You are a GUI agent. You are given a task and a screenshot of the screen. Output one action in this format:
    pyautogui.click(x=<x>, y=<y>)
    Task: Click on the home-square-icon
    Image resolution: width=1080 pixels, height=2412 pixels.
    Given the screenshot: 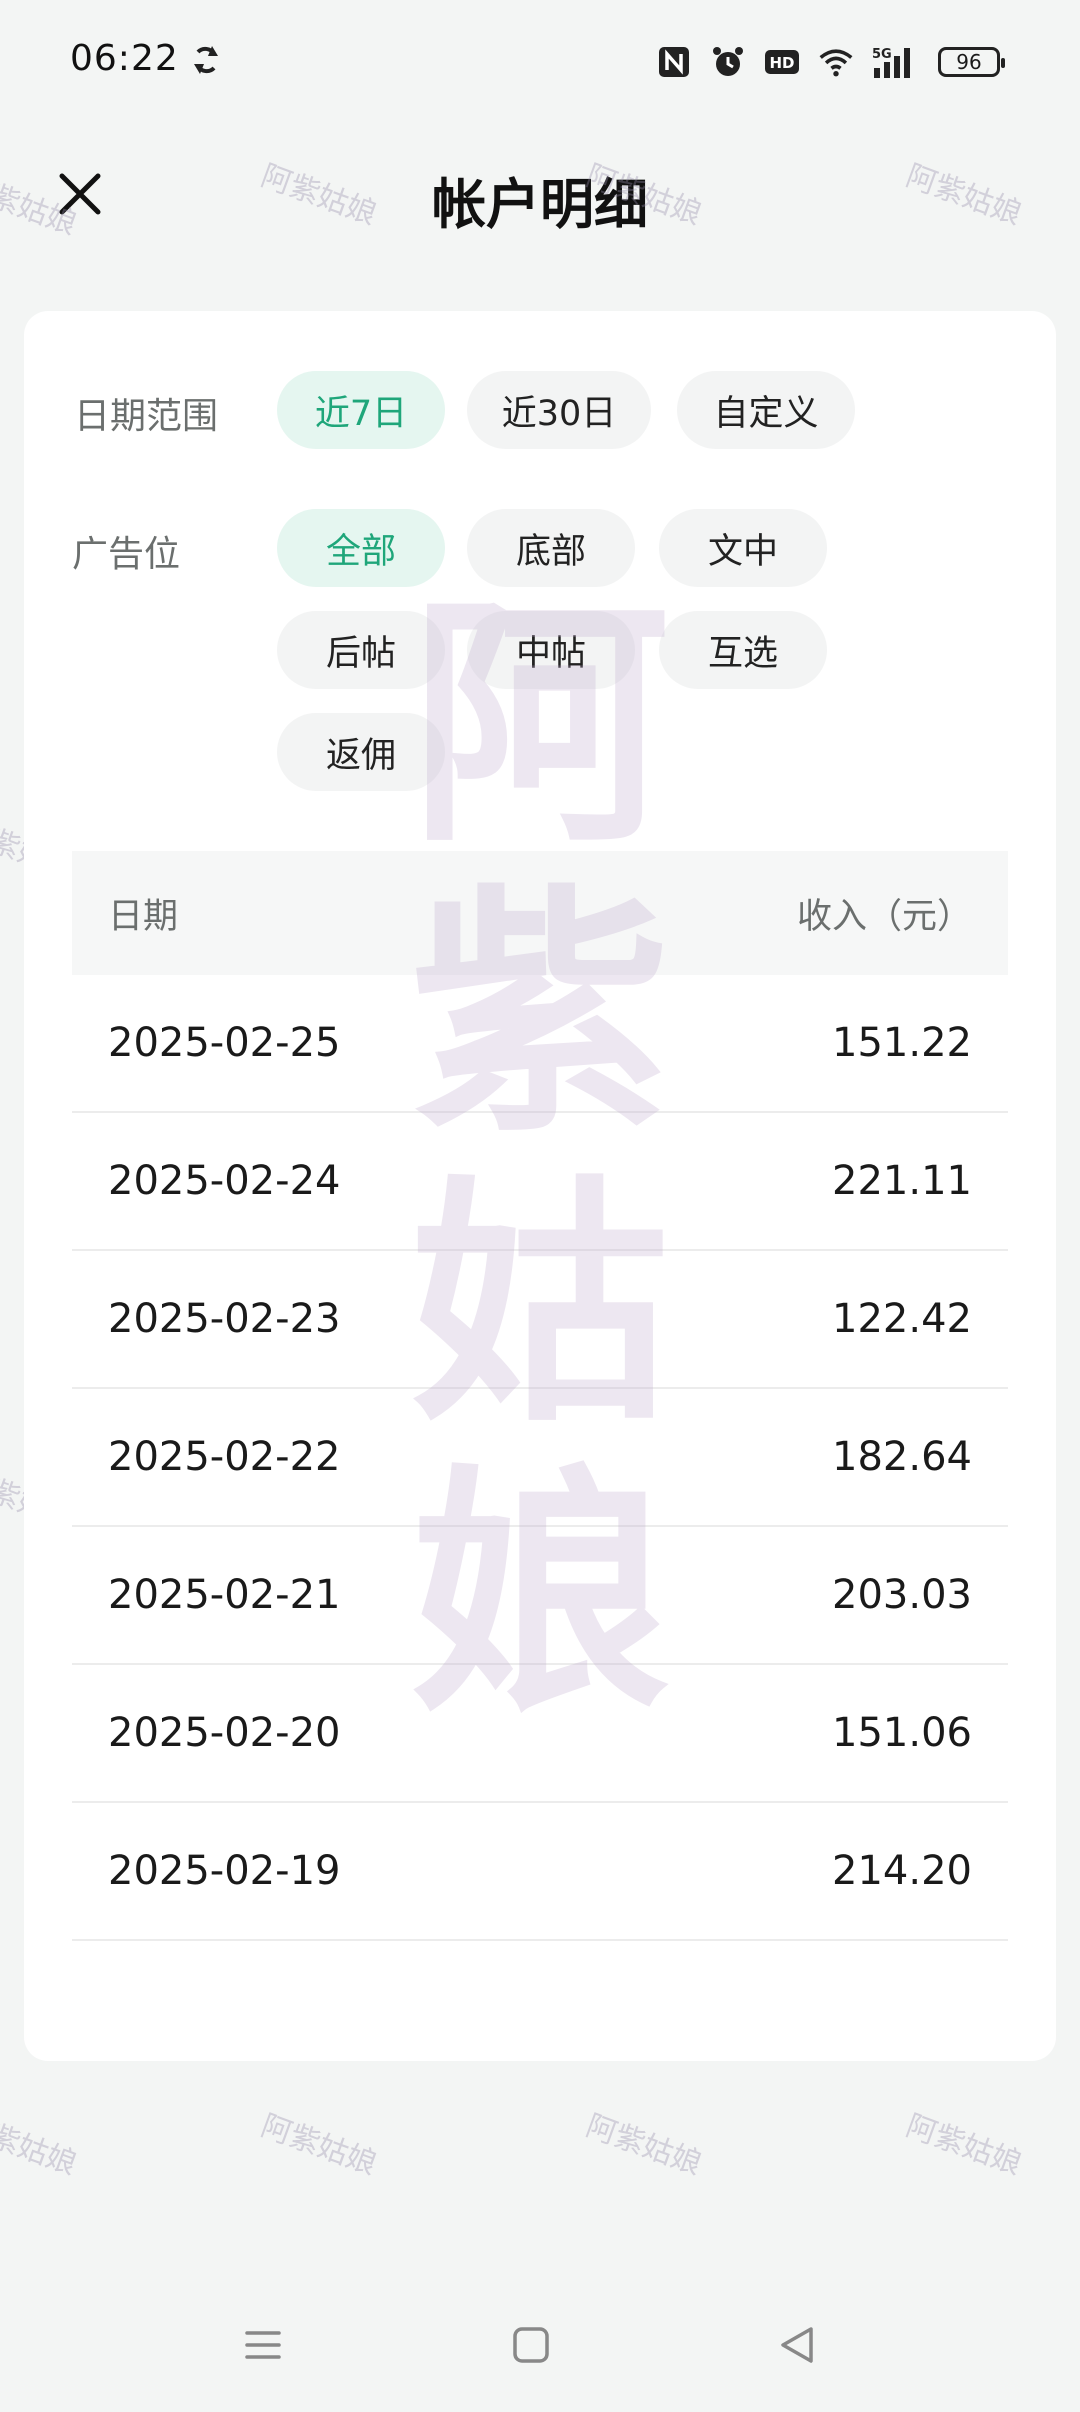 What is the action you would take?
    pyautogui.click(x=531, y=2345)
    